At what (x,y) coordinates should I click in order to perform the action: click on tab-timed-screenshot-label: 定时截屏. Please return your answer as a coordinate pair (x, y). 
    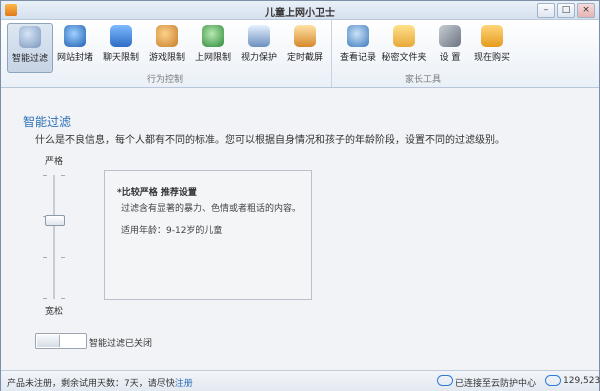
    Looking at the image, I should click on (304, 58).